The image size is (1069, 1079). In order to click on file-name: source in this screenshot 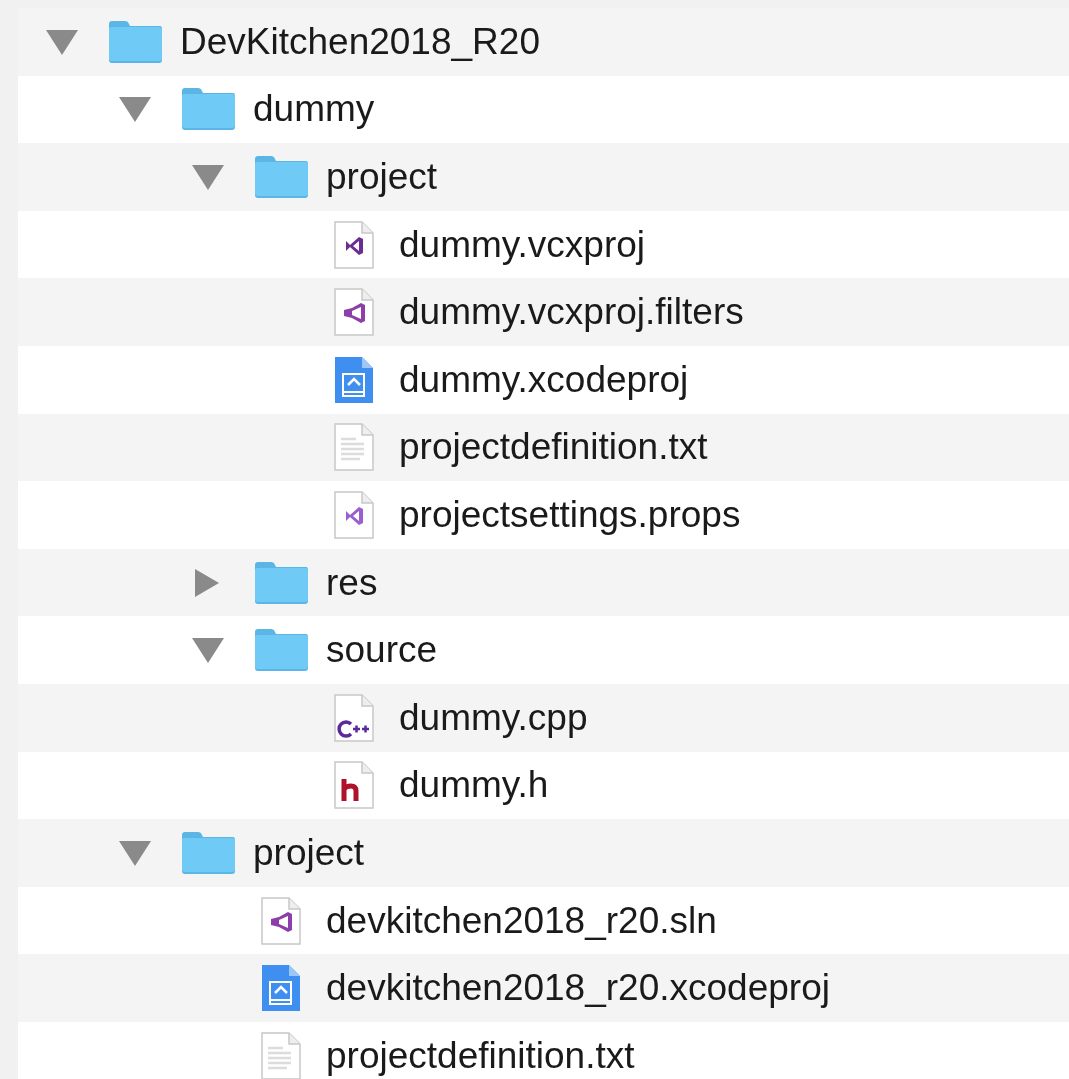, I will do `click(382, 650)`.